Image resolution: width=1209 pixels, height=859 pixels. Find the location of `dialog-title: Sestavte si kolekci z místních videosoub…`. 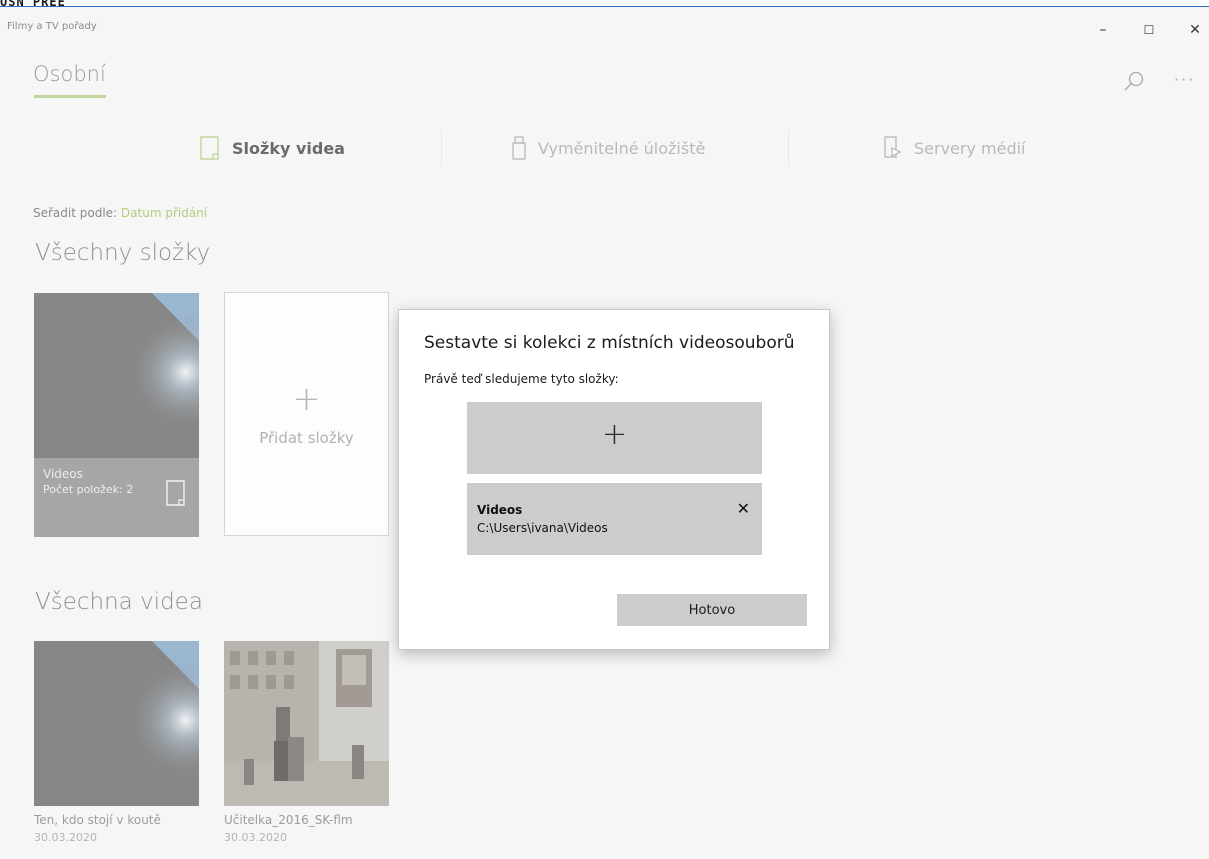

dialog-title: Sestavte si kolekci z místních videosoub… is located at coordinates (609, 343).